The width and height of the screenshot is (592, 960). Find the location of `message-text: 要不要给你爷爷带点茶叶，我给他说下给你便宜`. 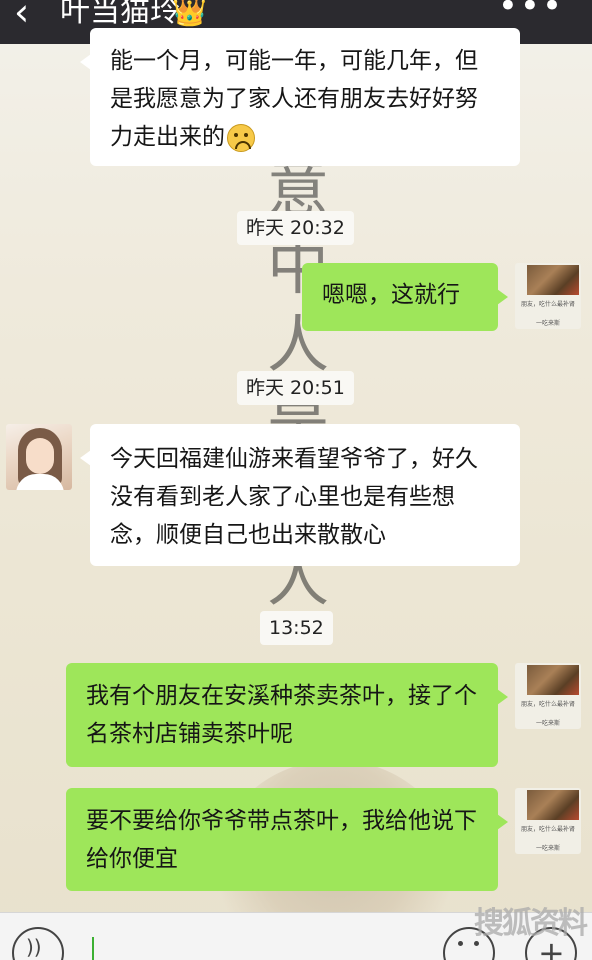

message-text: 要不要给你爷爷带点茶叶，我给他说下给你便宜 is located at coordinates (281, 840).